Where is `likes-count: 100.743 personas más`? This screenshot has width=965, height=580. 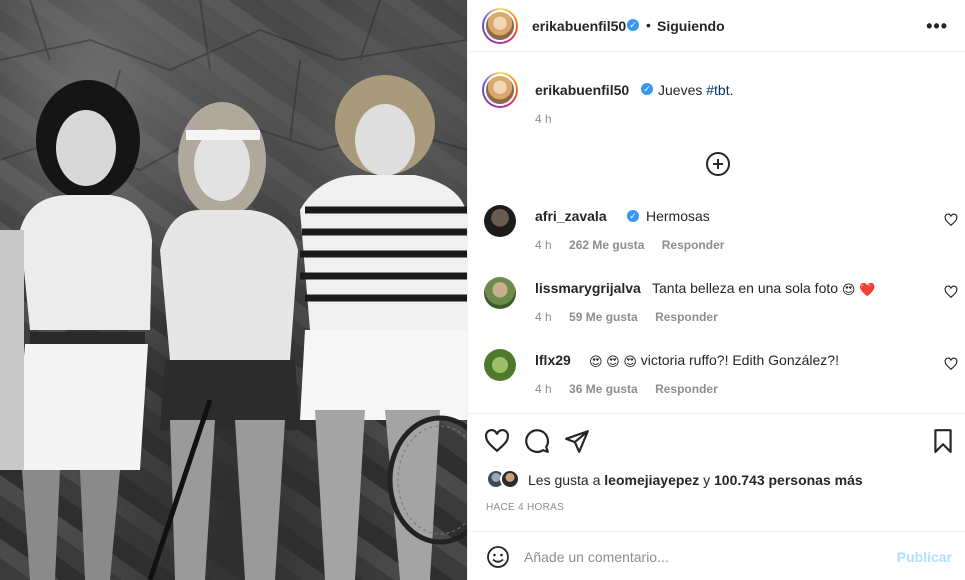
likes-count: 100.743 personas más is located at coordinates (788, 480).